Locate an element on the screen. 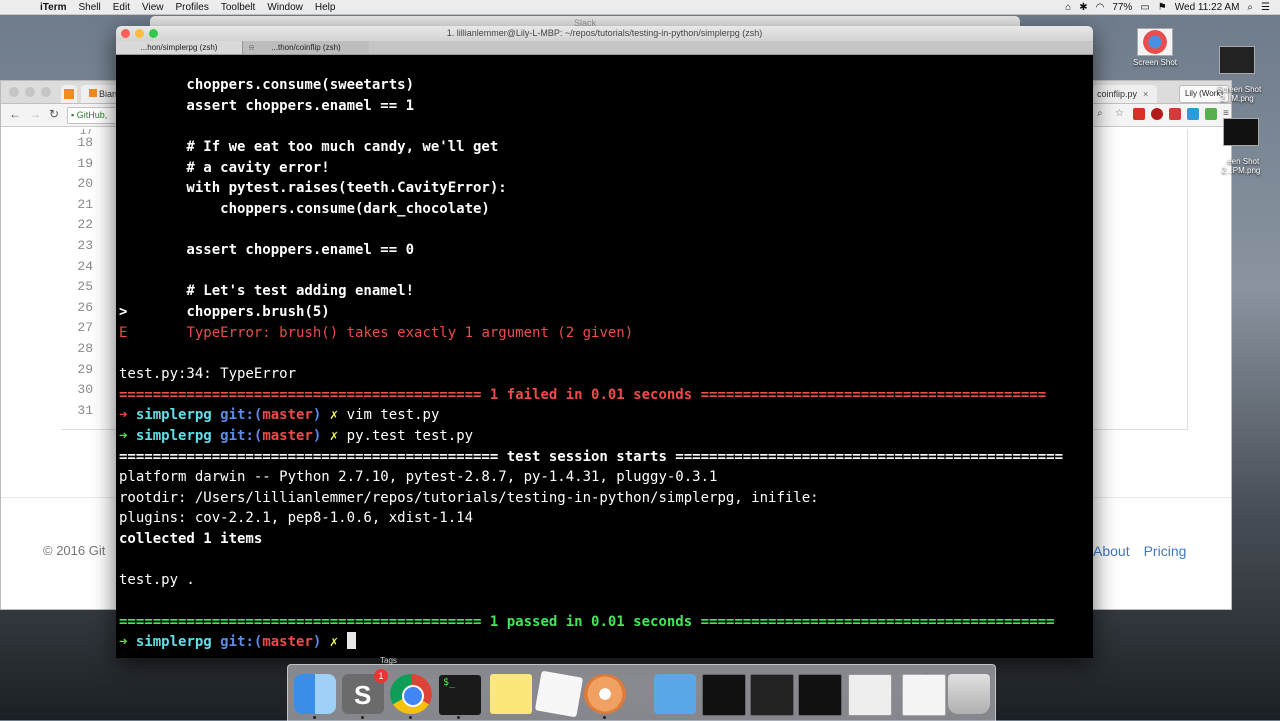 This screenshot has height=721, width=1280. menu-view: View is located at coordinates (155, 7).